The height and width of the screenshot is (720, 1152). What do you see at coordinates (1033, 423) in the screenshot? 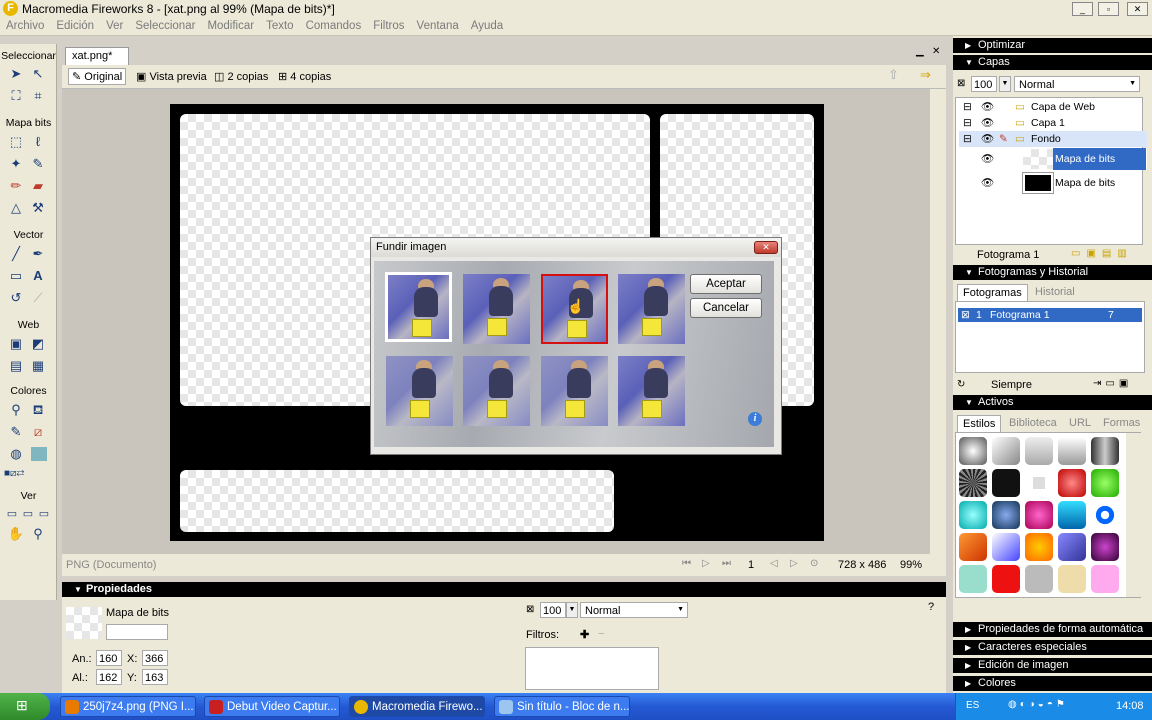
I see `tab-library: Biblioteca` at bounding box center [1033, 423].